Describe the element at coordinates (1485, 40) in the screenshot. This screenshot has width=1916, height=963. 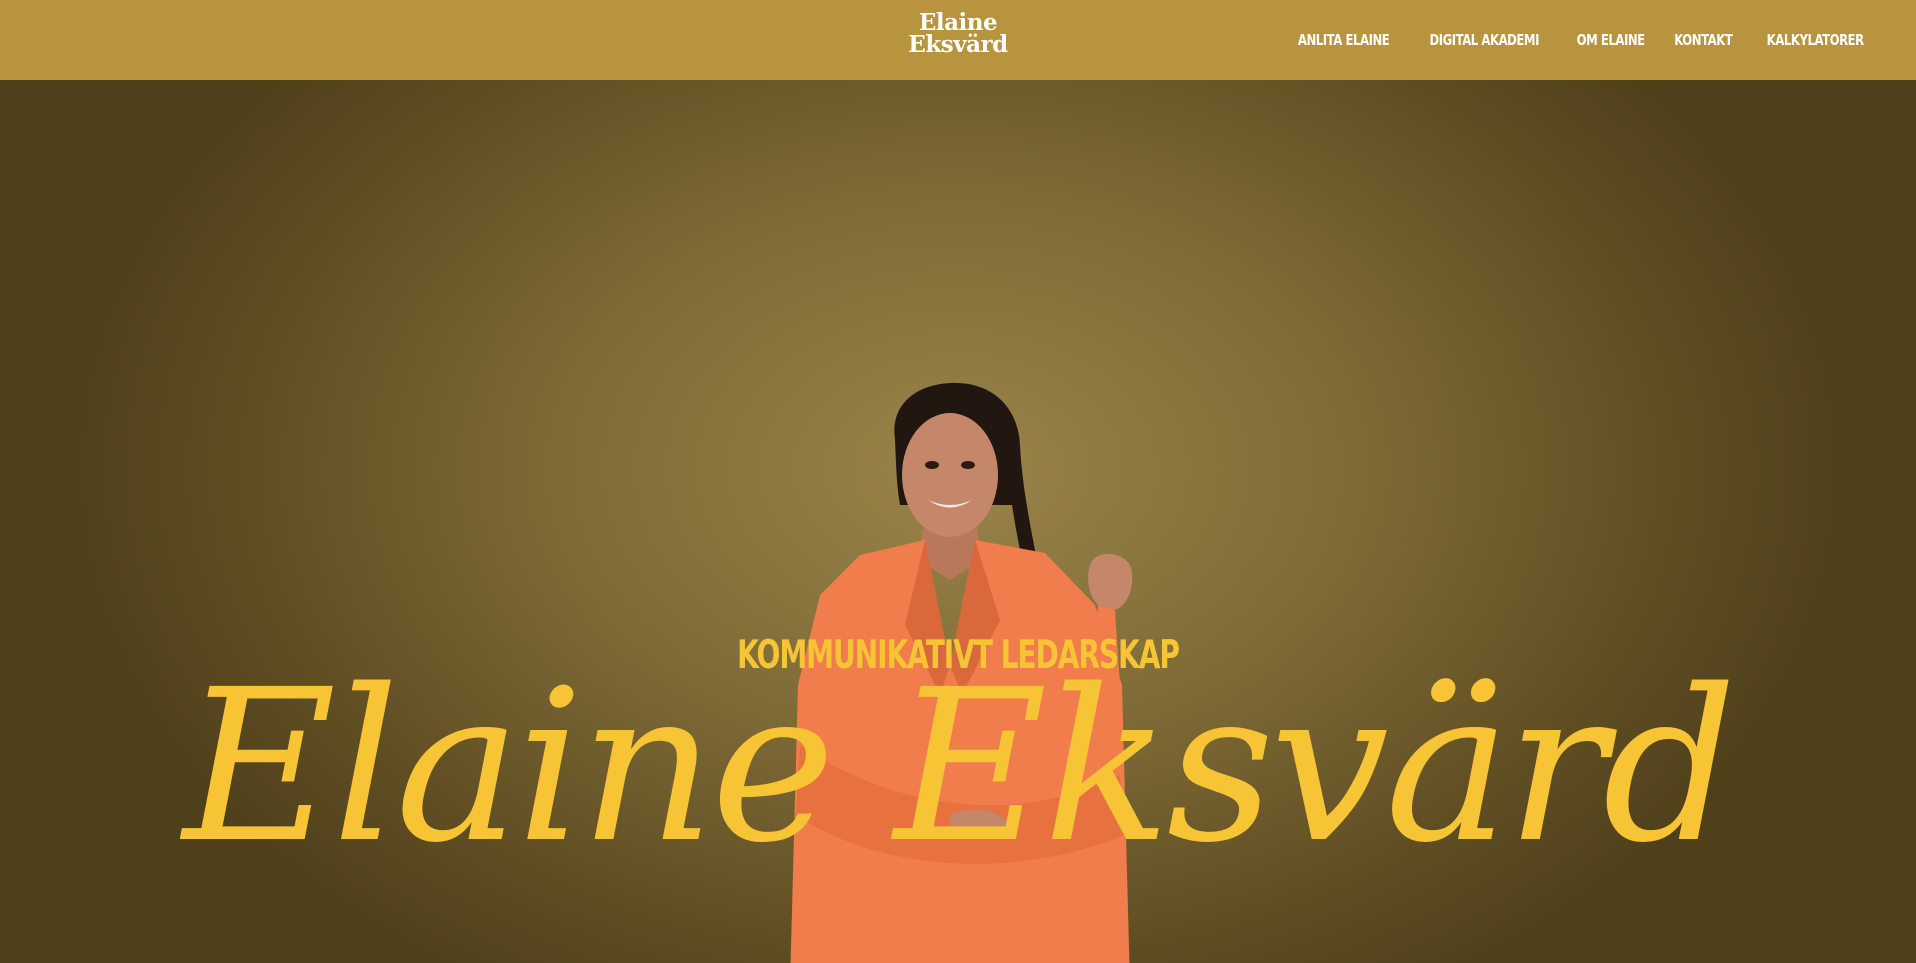
I see `nav-digital-akademi: DIGITAL AKADEMI` at that location.